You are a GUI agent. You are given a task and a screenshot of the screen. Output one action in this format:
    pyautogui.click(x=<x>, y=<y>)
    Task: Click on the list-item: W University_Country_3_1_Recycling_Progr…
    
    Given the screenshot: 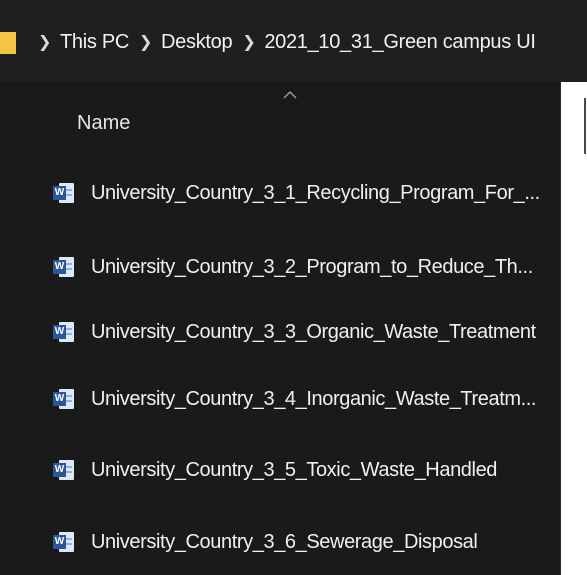 What is the action you would take?
    pyautogui.click(x=300, y=193)
    